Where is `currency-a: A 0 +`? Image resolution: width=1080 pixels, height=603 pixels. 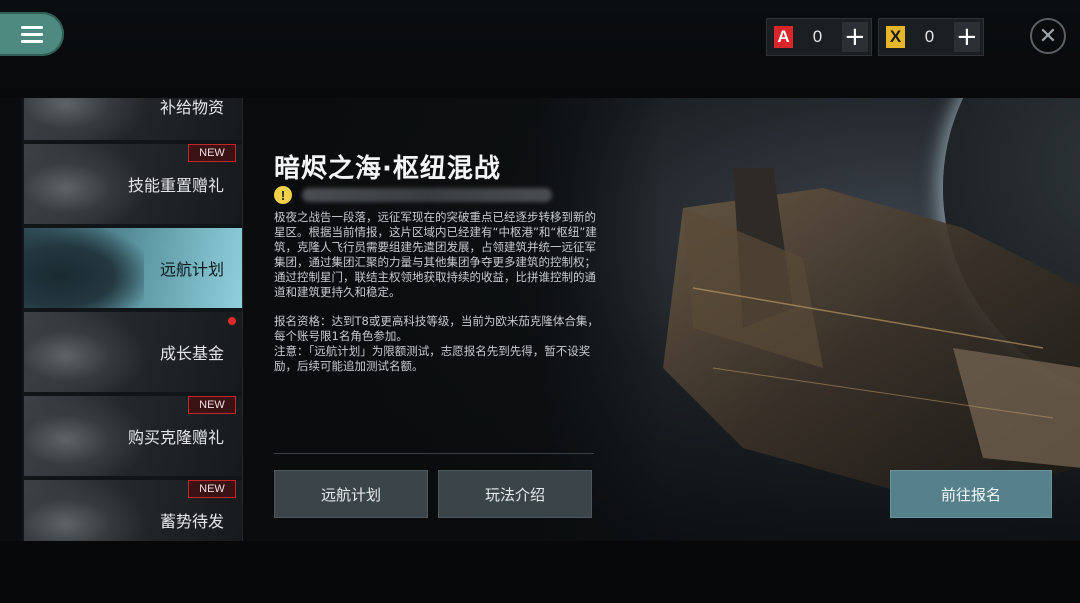 currency-a: A 0 + is located at coordinates (819, 37).